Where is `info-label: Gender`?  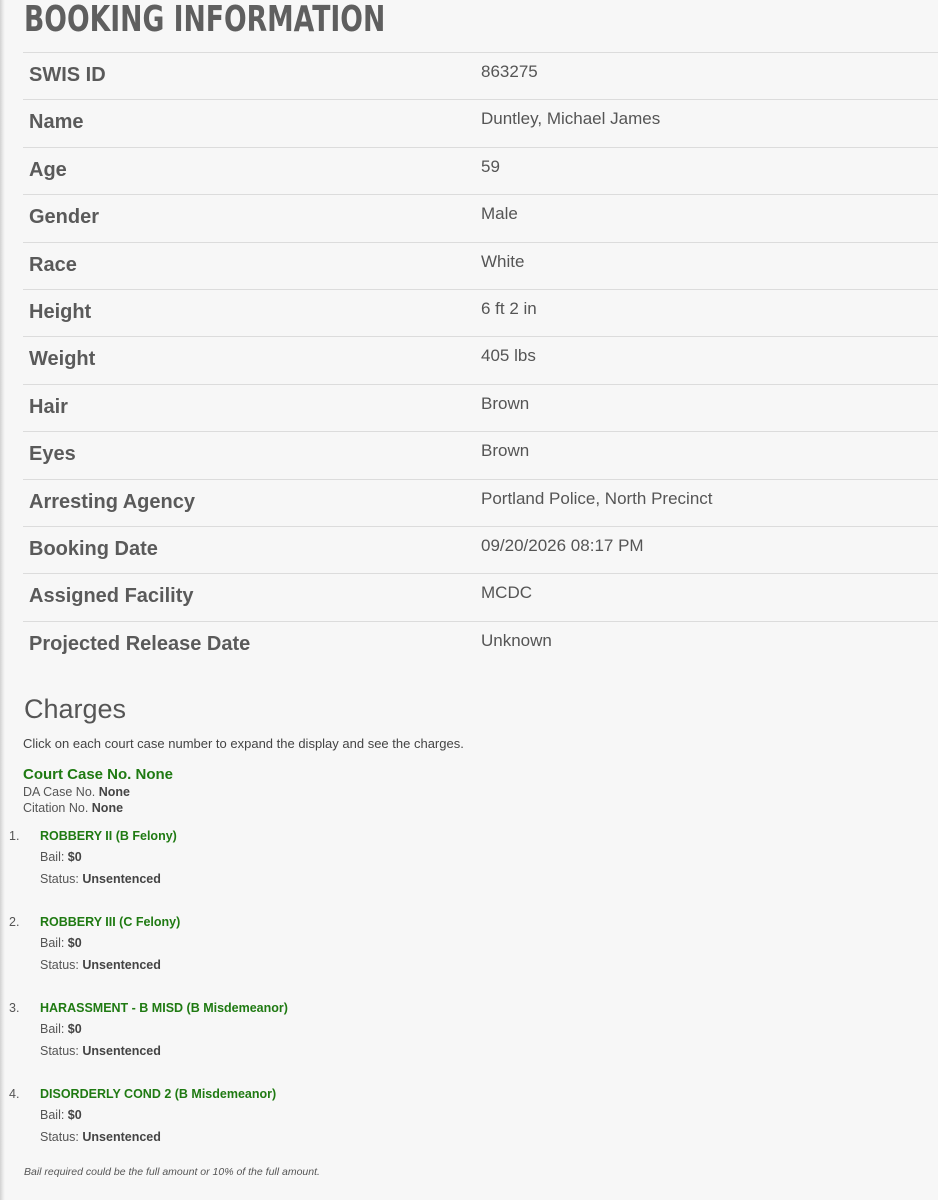 info-label: Gender is located at coordinates (64, 217).